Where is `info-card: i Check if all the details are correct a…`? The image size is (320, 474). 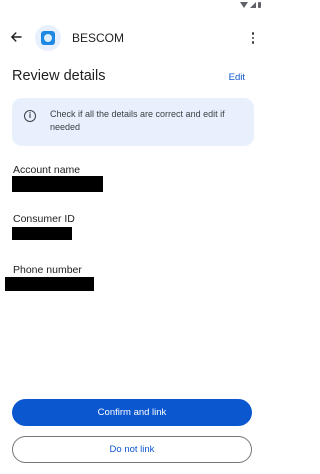 info-card: i Check if all the details are correct a… is located at coordinates (133, 122).